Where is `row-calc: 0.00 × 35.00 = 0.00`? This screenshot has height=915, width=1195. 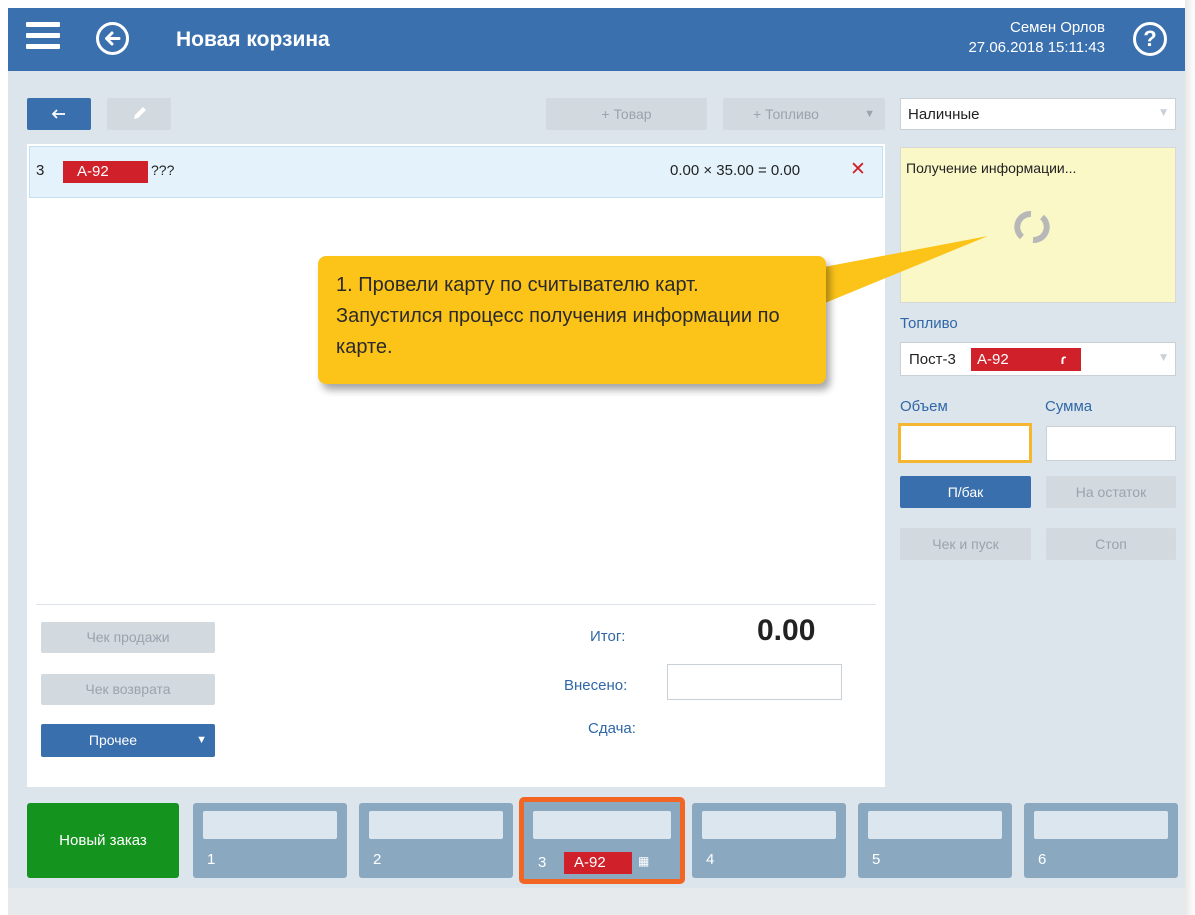
row-calc: 0.00 × 35.00 = 0.00 is located at coordinates (735, 170).